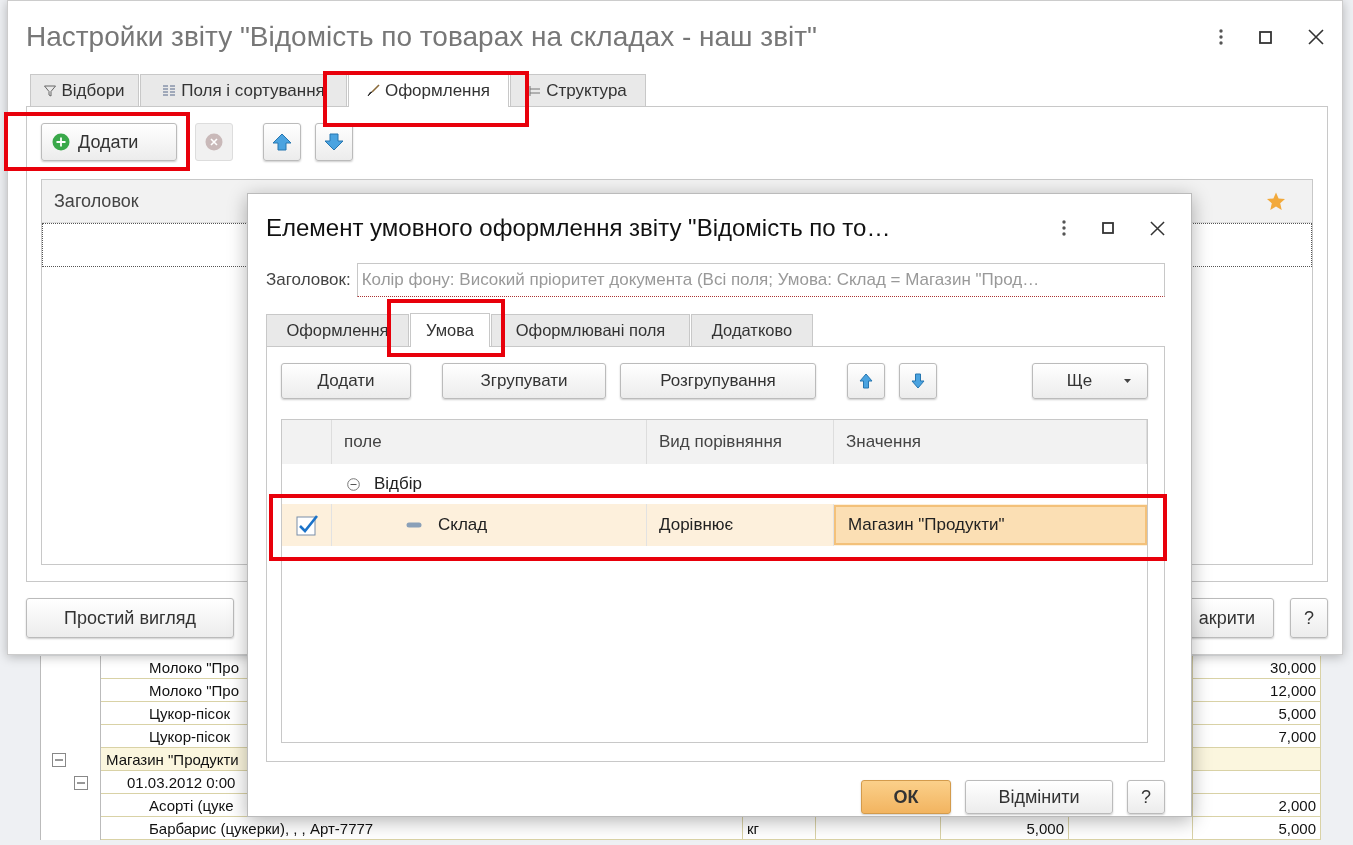  I want to click on tab: Поля і сортування, so click(243, 90).